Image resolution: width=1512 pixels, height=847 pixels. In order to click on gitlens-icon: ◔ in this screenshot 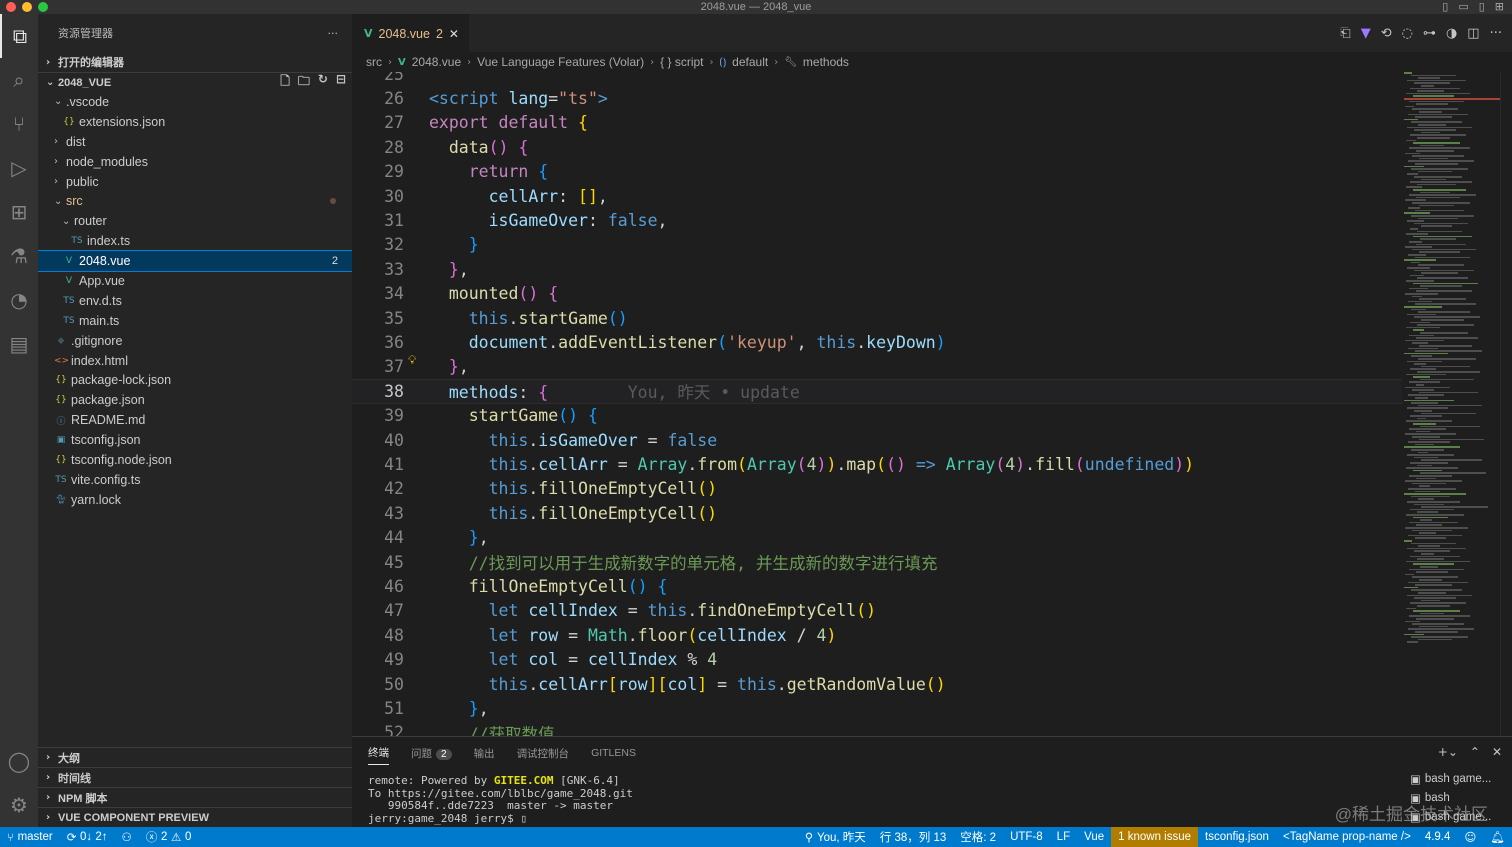, I will do `click(19, 300)`.